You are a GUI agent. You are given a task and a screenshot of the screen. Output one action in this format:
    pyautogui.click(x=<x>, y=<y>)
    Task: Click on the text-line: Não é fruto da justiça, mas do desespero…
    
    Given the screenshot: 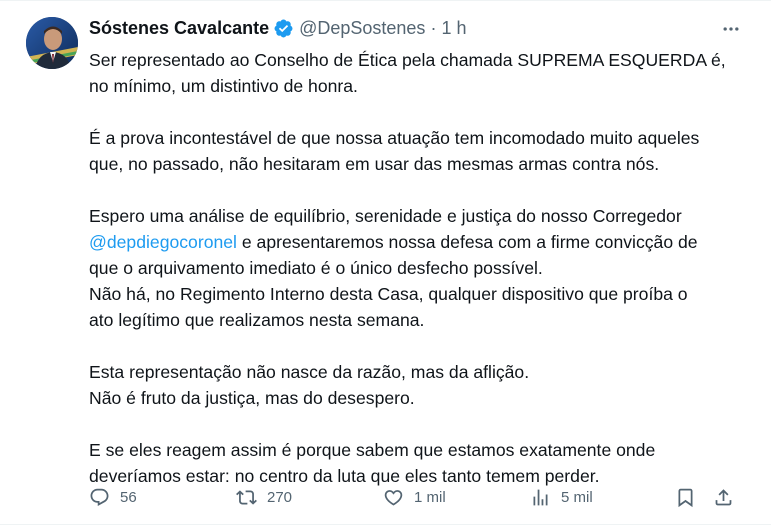 What is the action you would take?
    pyautogui.click(x=252, y=398)
    